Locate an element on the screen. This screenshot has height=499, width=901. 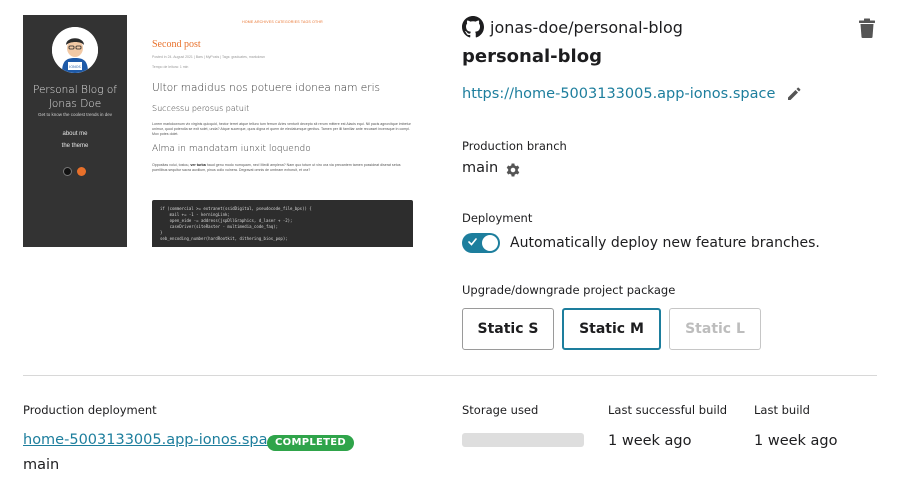
last-build-value: 1 week ago is located at coordinates (796, 441).